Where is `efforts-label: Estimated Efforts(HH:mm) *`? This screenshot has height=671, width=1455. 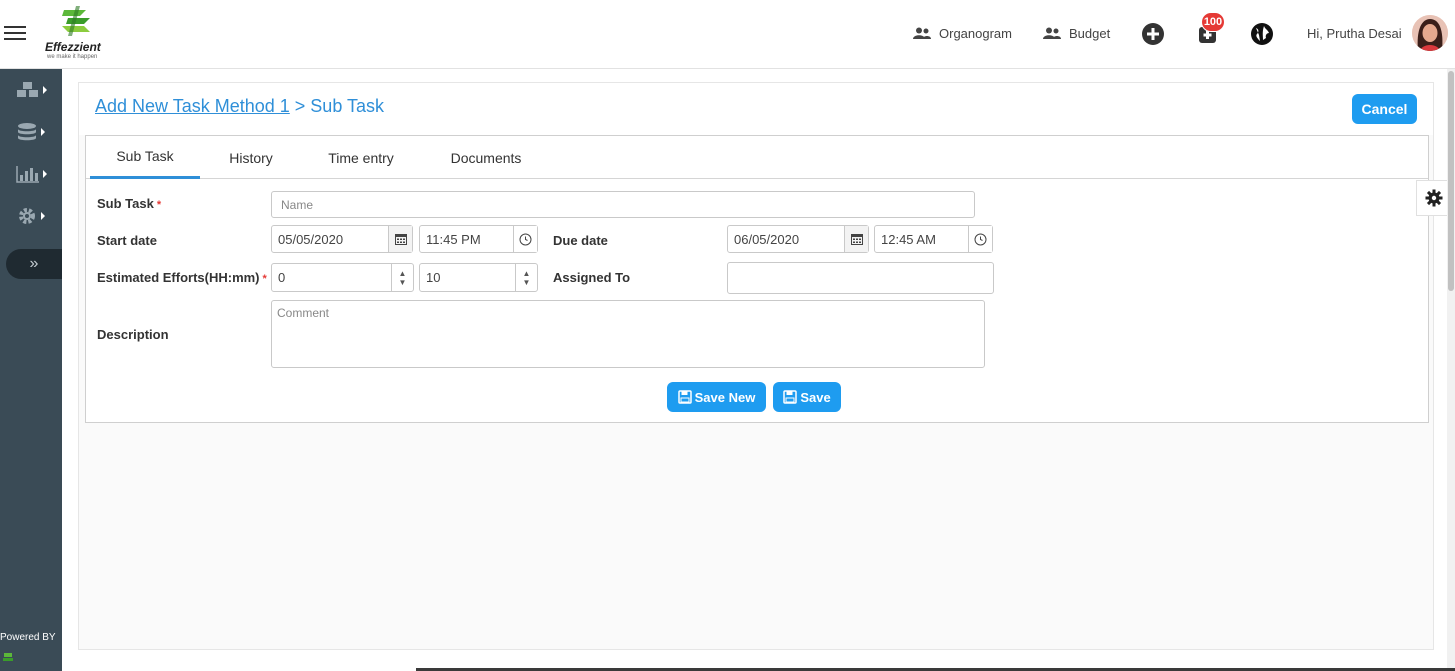
efforts-label: Estimated Efforts(HH:mm) * is located at coordinates (182, 277).